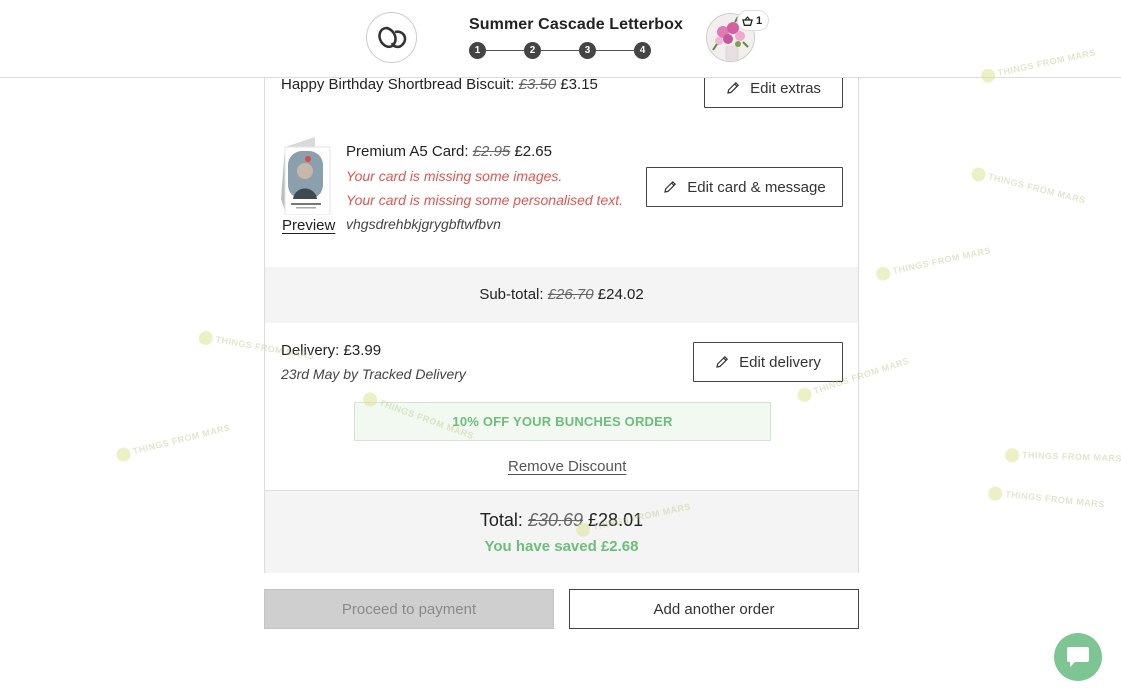 The width and height of the screenshot is (1121, 696). I want to click on chat-button, so click(1078, 657).